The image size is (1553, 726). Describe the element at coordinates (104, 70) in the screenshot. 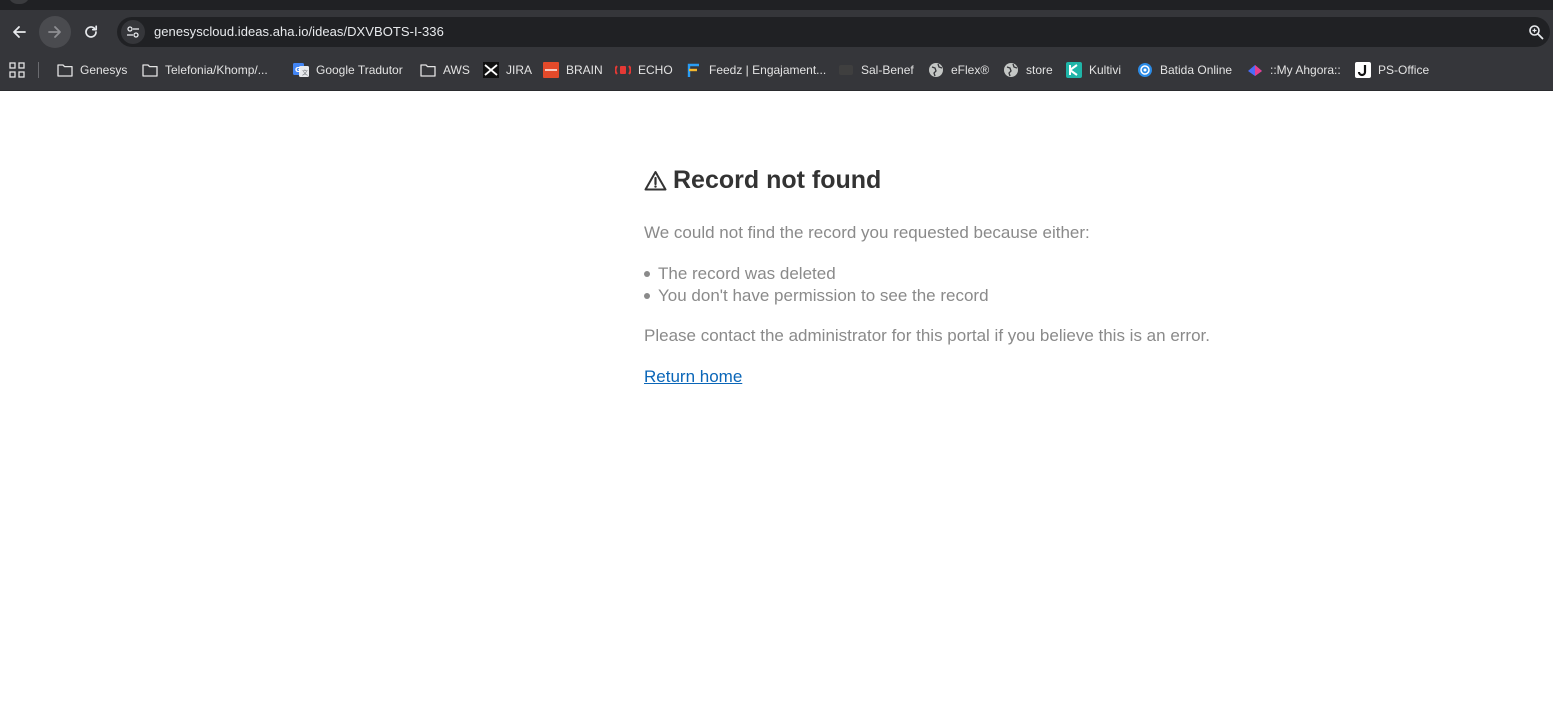

I see `bookmark-label: Genesys` at that location.